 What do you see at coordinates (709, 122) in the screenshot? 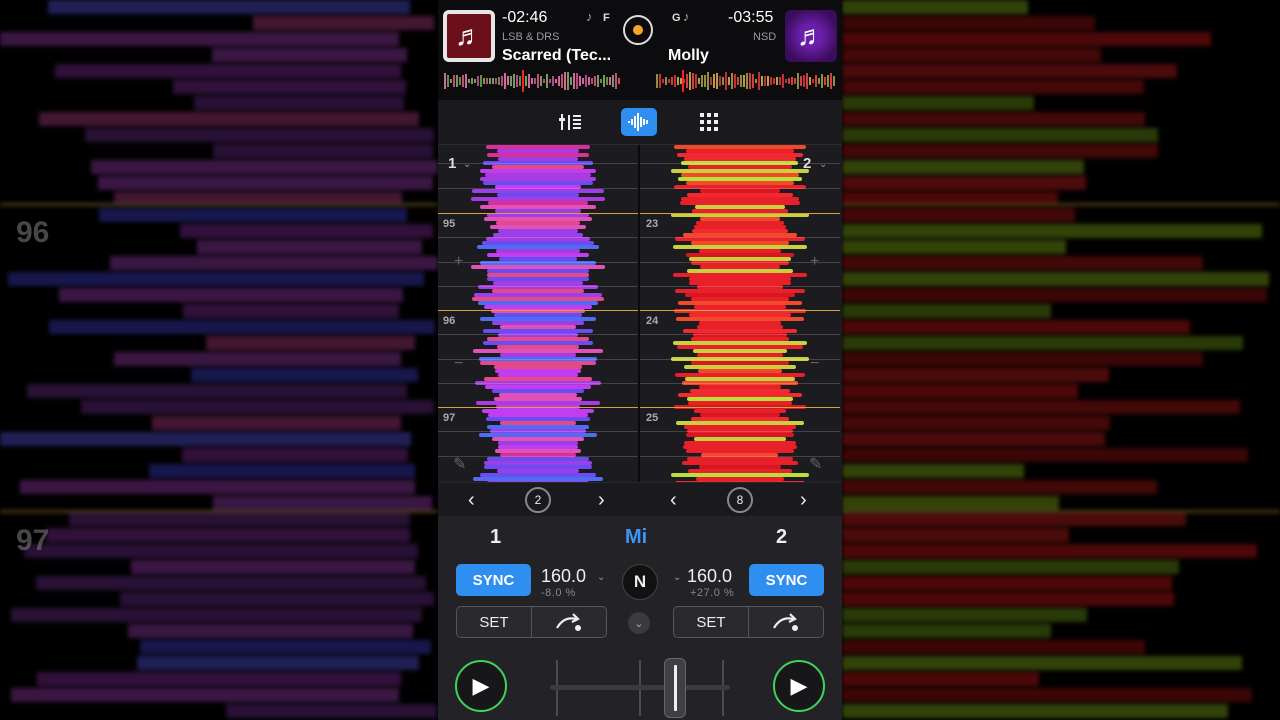
I see `pads-grid-icon` at bounding box center [709, 122].